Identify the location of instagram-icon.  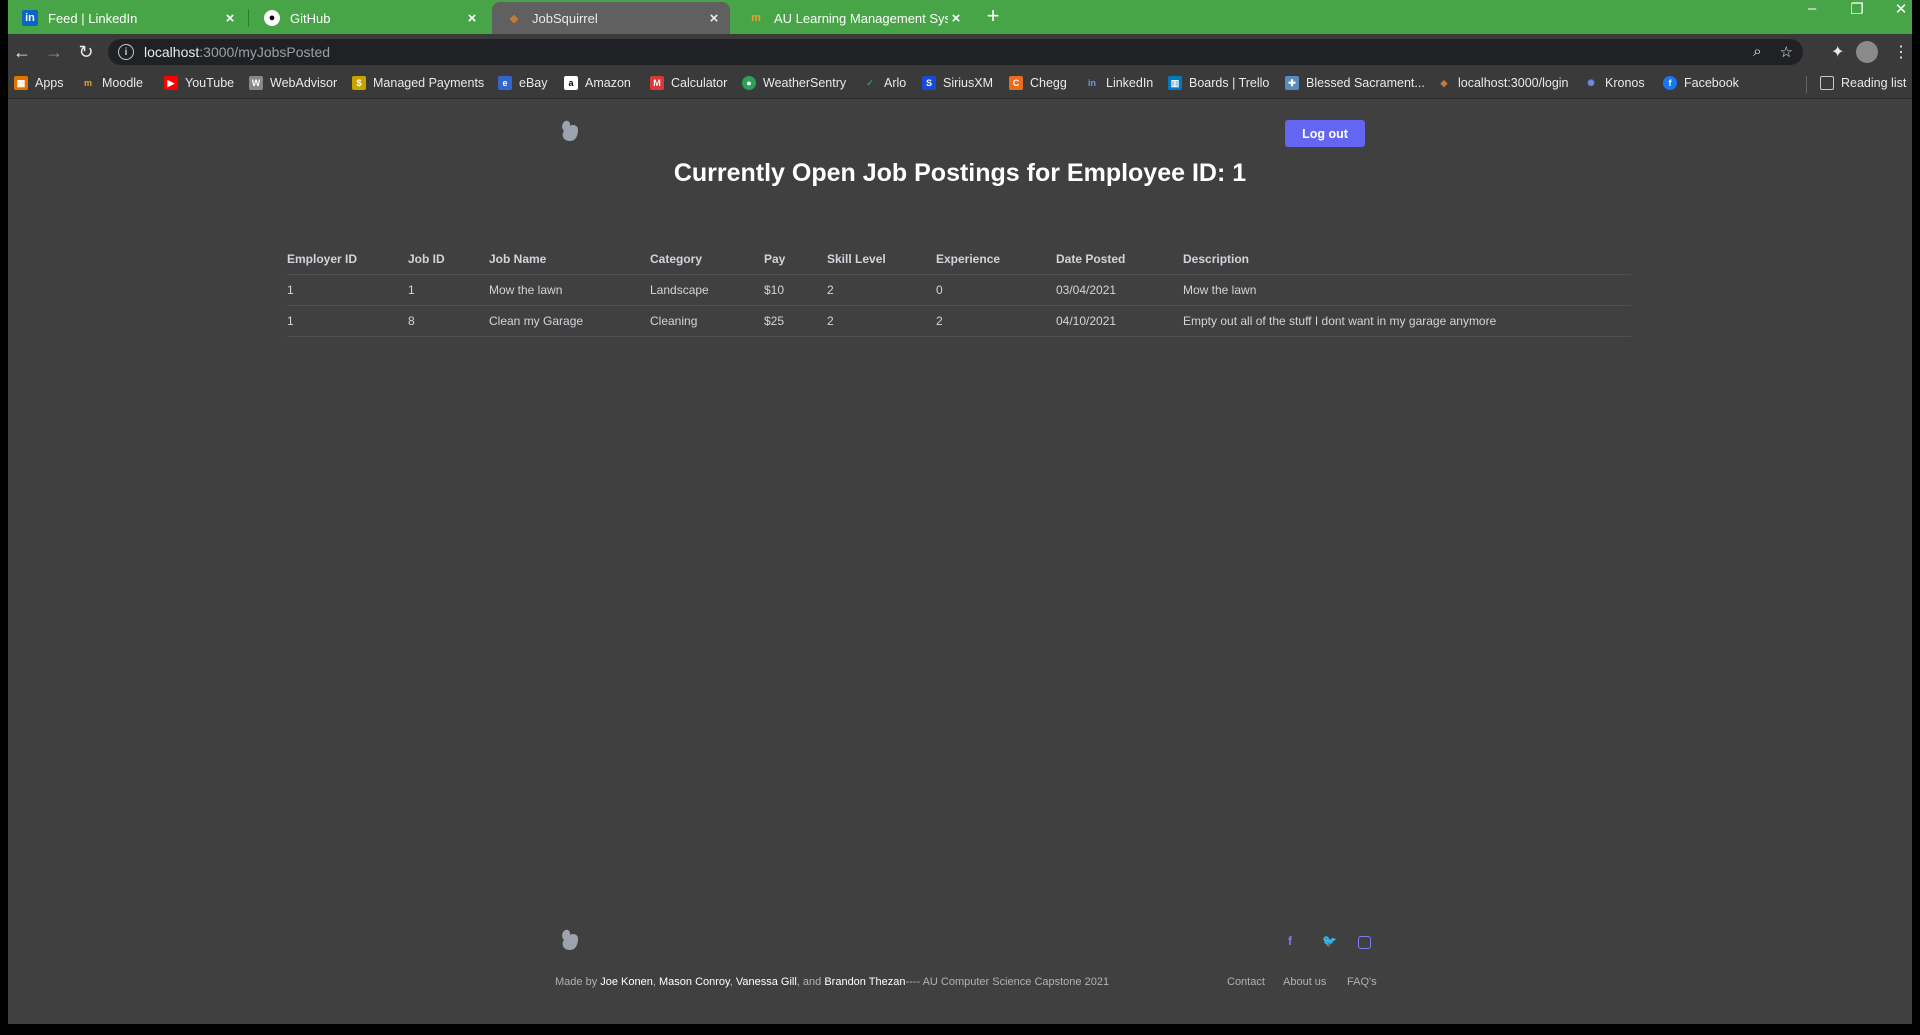
(1364, 942).